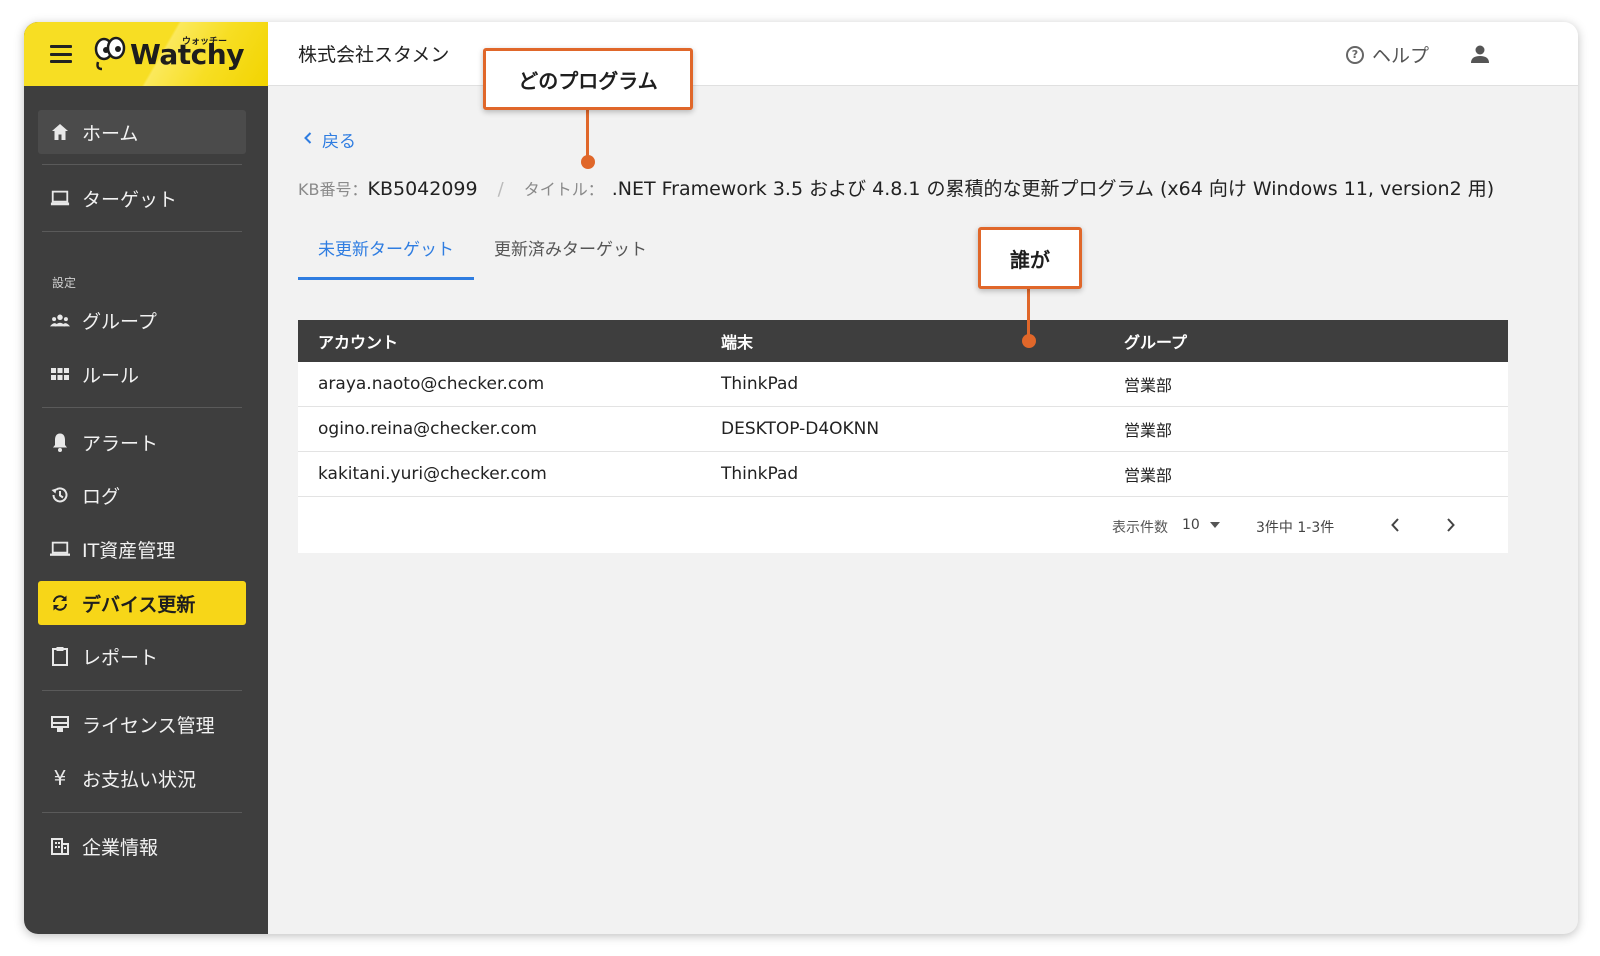  Describe the element at coordinates (588, 79) in the screenshot. I see `callout-program: どのプログラム` at that location.